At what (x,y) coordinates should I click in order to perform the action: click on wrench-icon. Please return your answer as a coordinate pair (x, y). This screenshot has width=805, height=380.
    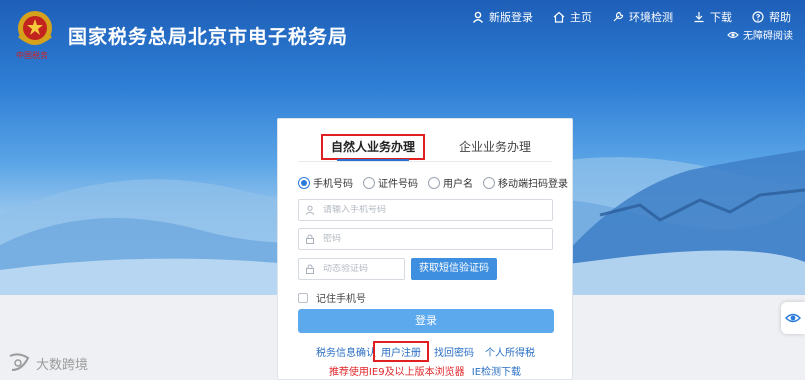
    Looking at the image, I should click on (618, 16).